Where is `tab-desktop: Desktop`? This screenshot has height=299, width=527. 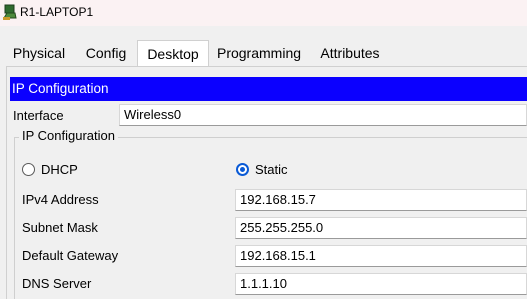
tab-desktop: Desktop is located at coordinates (173, 54).